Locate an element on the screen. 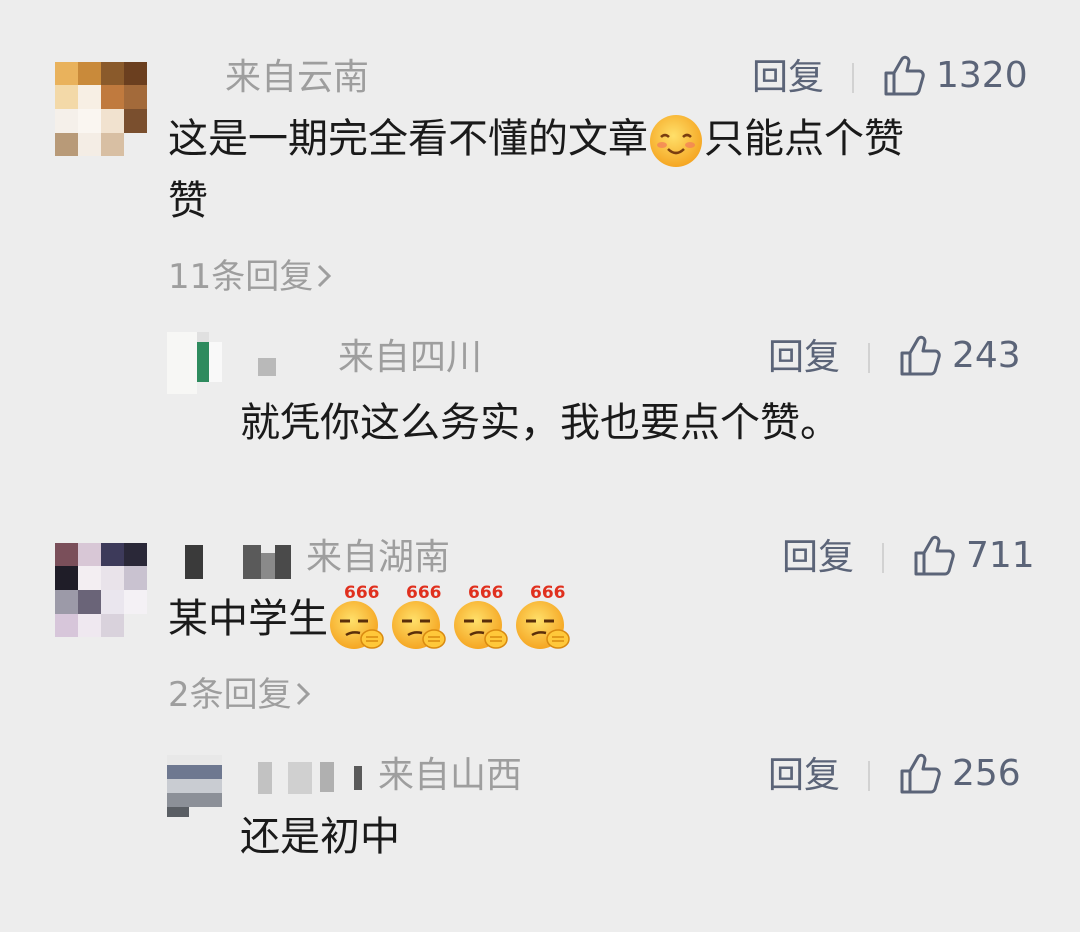  view-replies-link: 2条回复 is located at coordinates (240, 696).